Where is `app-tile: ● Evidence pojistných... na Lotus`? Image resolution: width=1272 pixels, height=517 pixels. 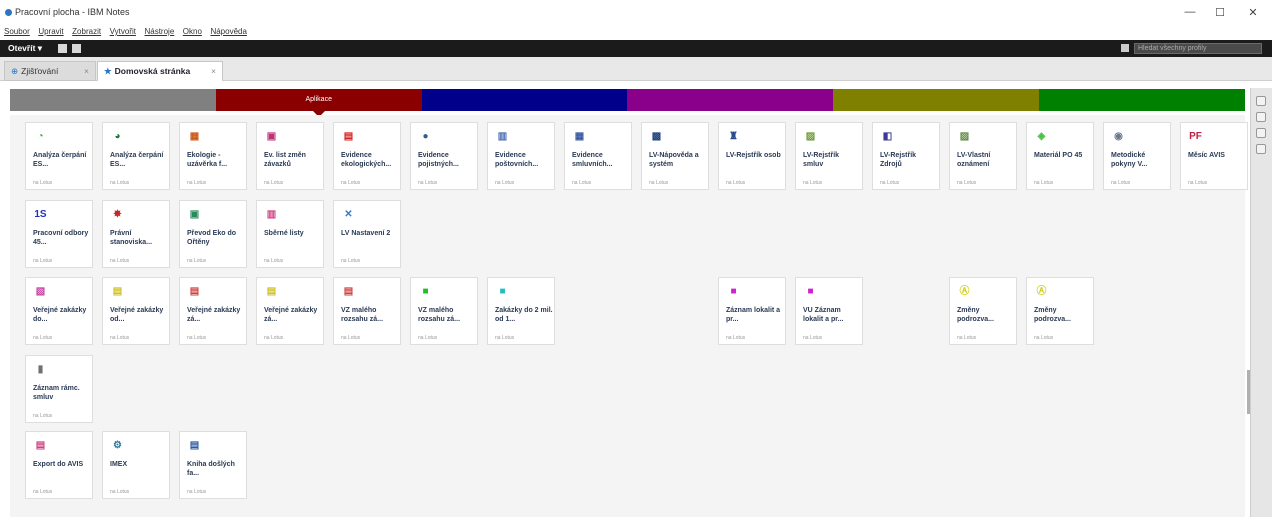
app-tile: ● Evidence pojistných... na Lotus is located at coordinates (444, 156).